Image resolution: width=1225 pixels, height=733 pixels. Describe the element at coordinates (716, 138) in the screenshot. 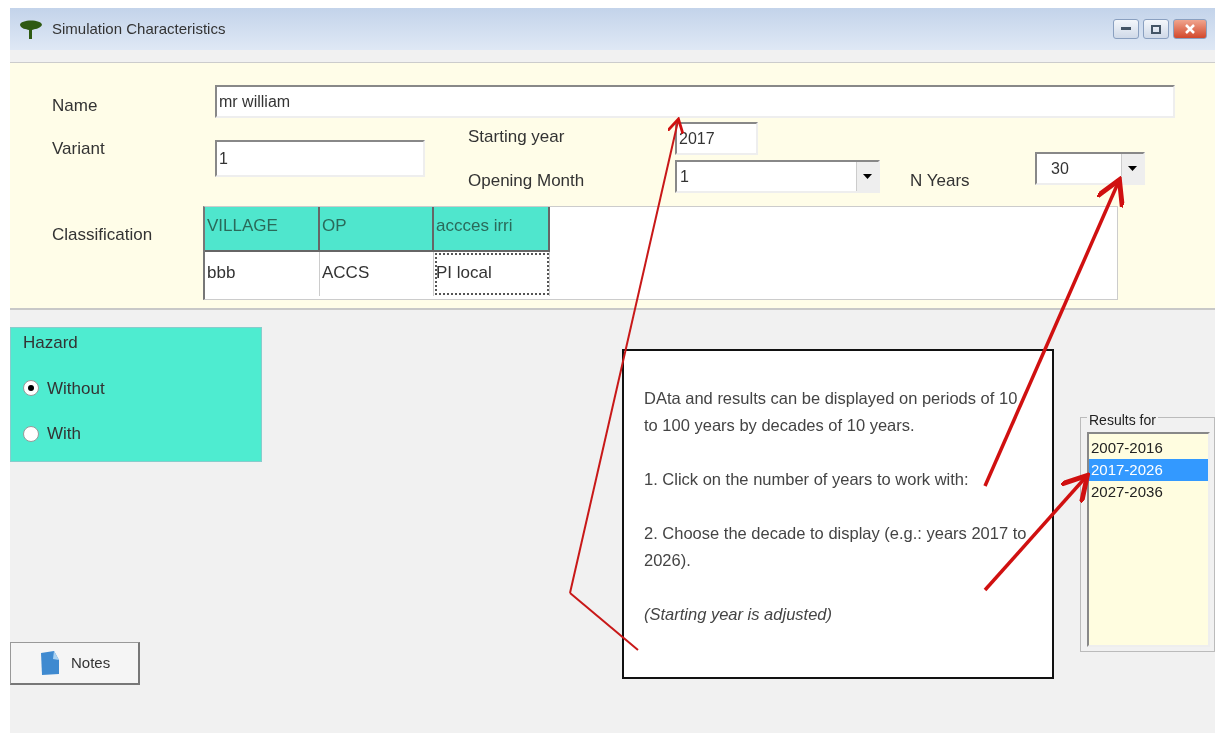

I see `starting-year-field: 2017` at that location.